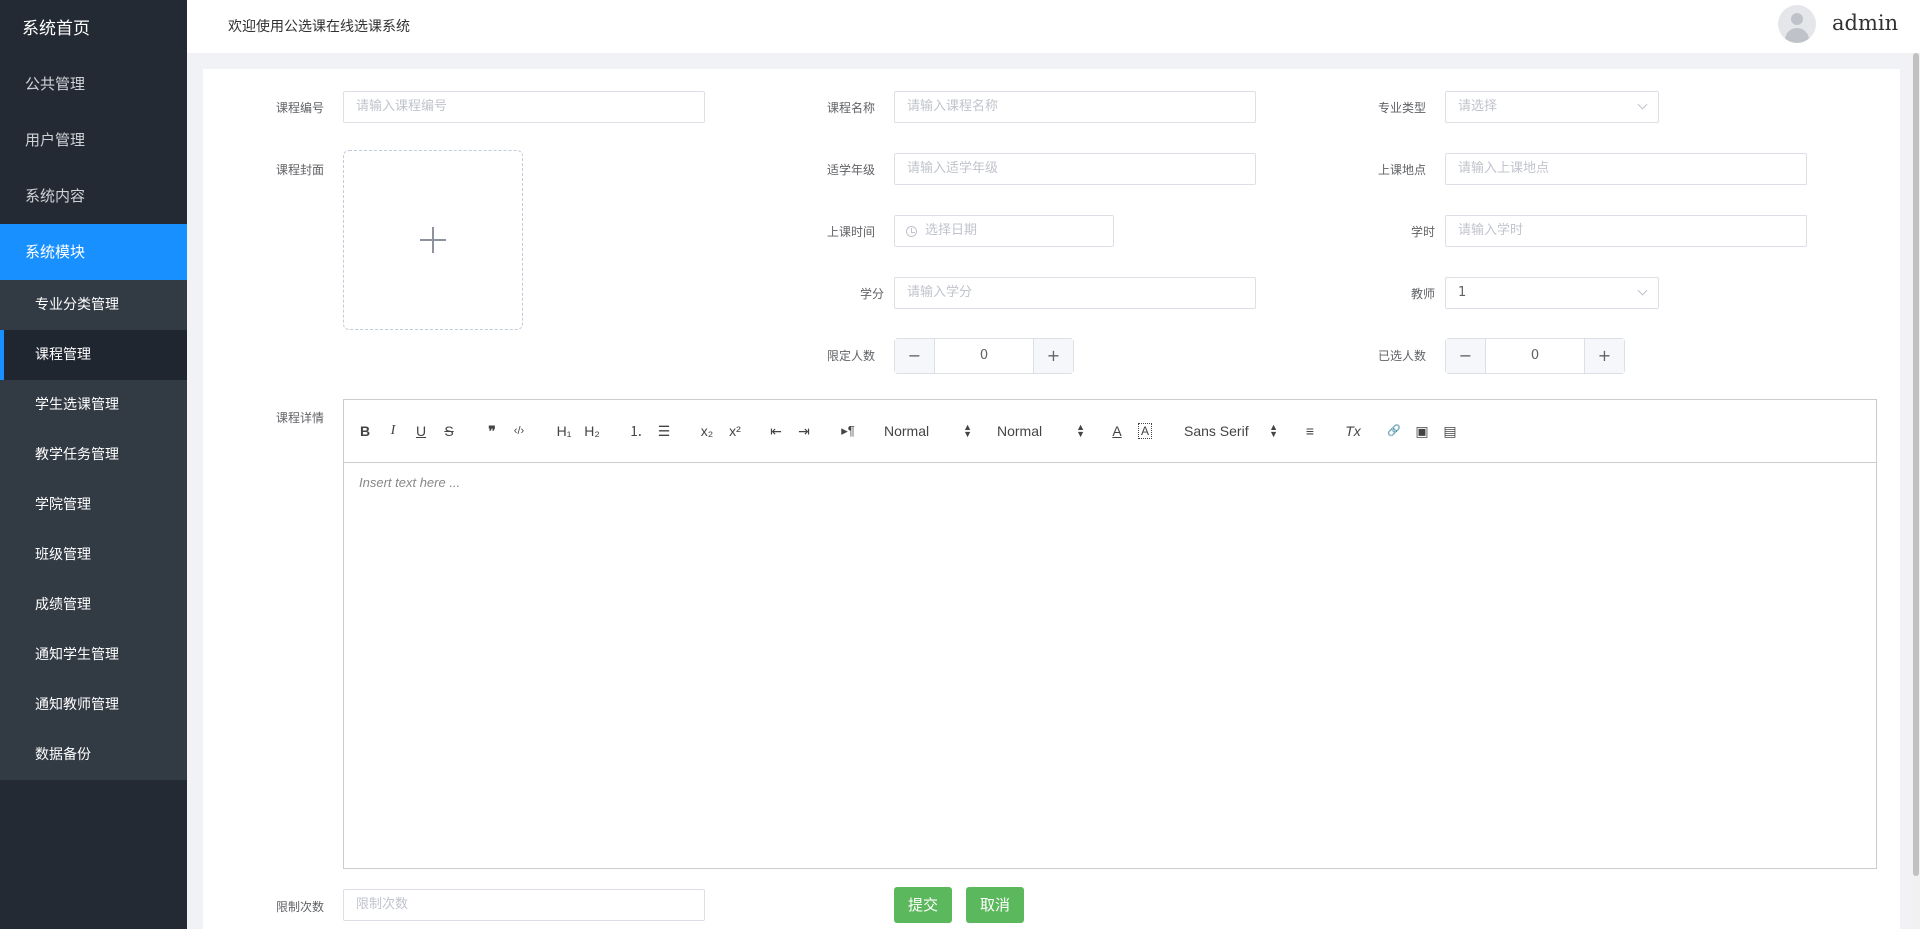 This screenshot has width=1920, height=929. Describe the element at coordinates (1797, 35) in the screenshot. I see `avatar-body-icon` at that location.